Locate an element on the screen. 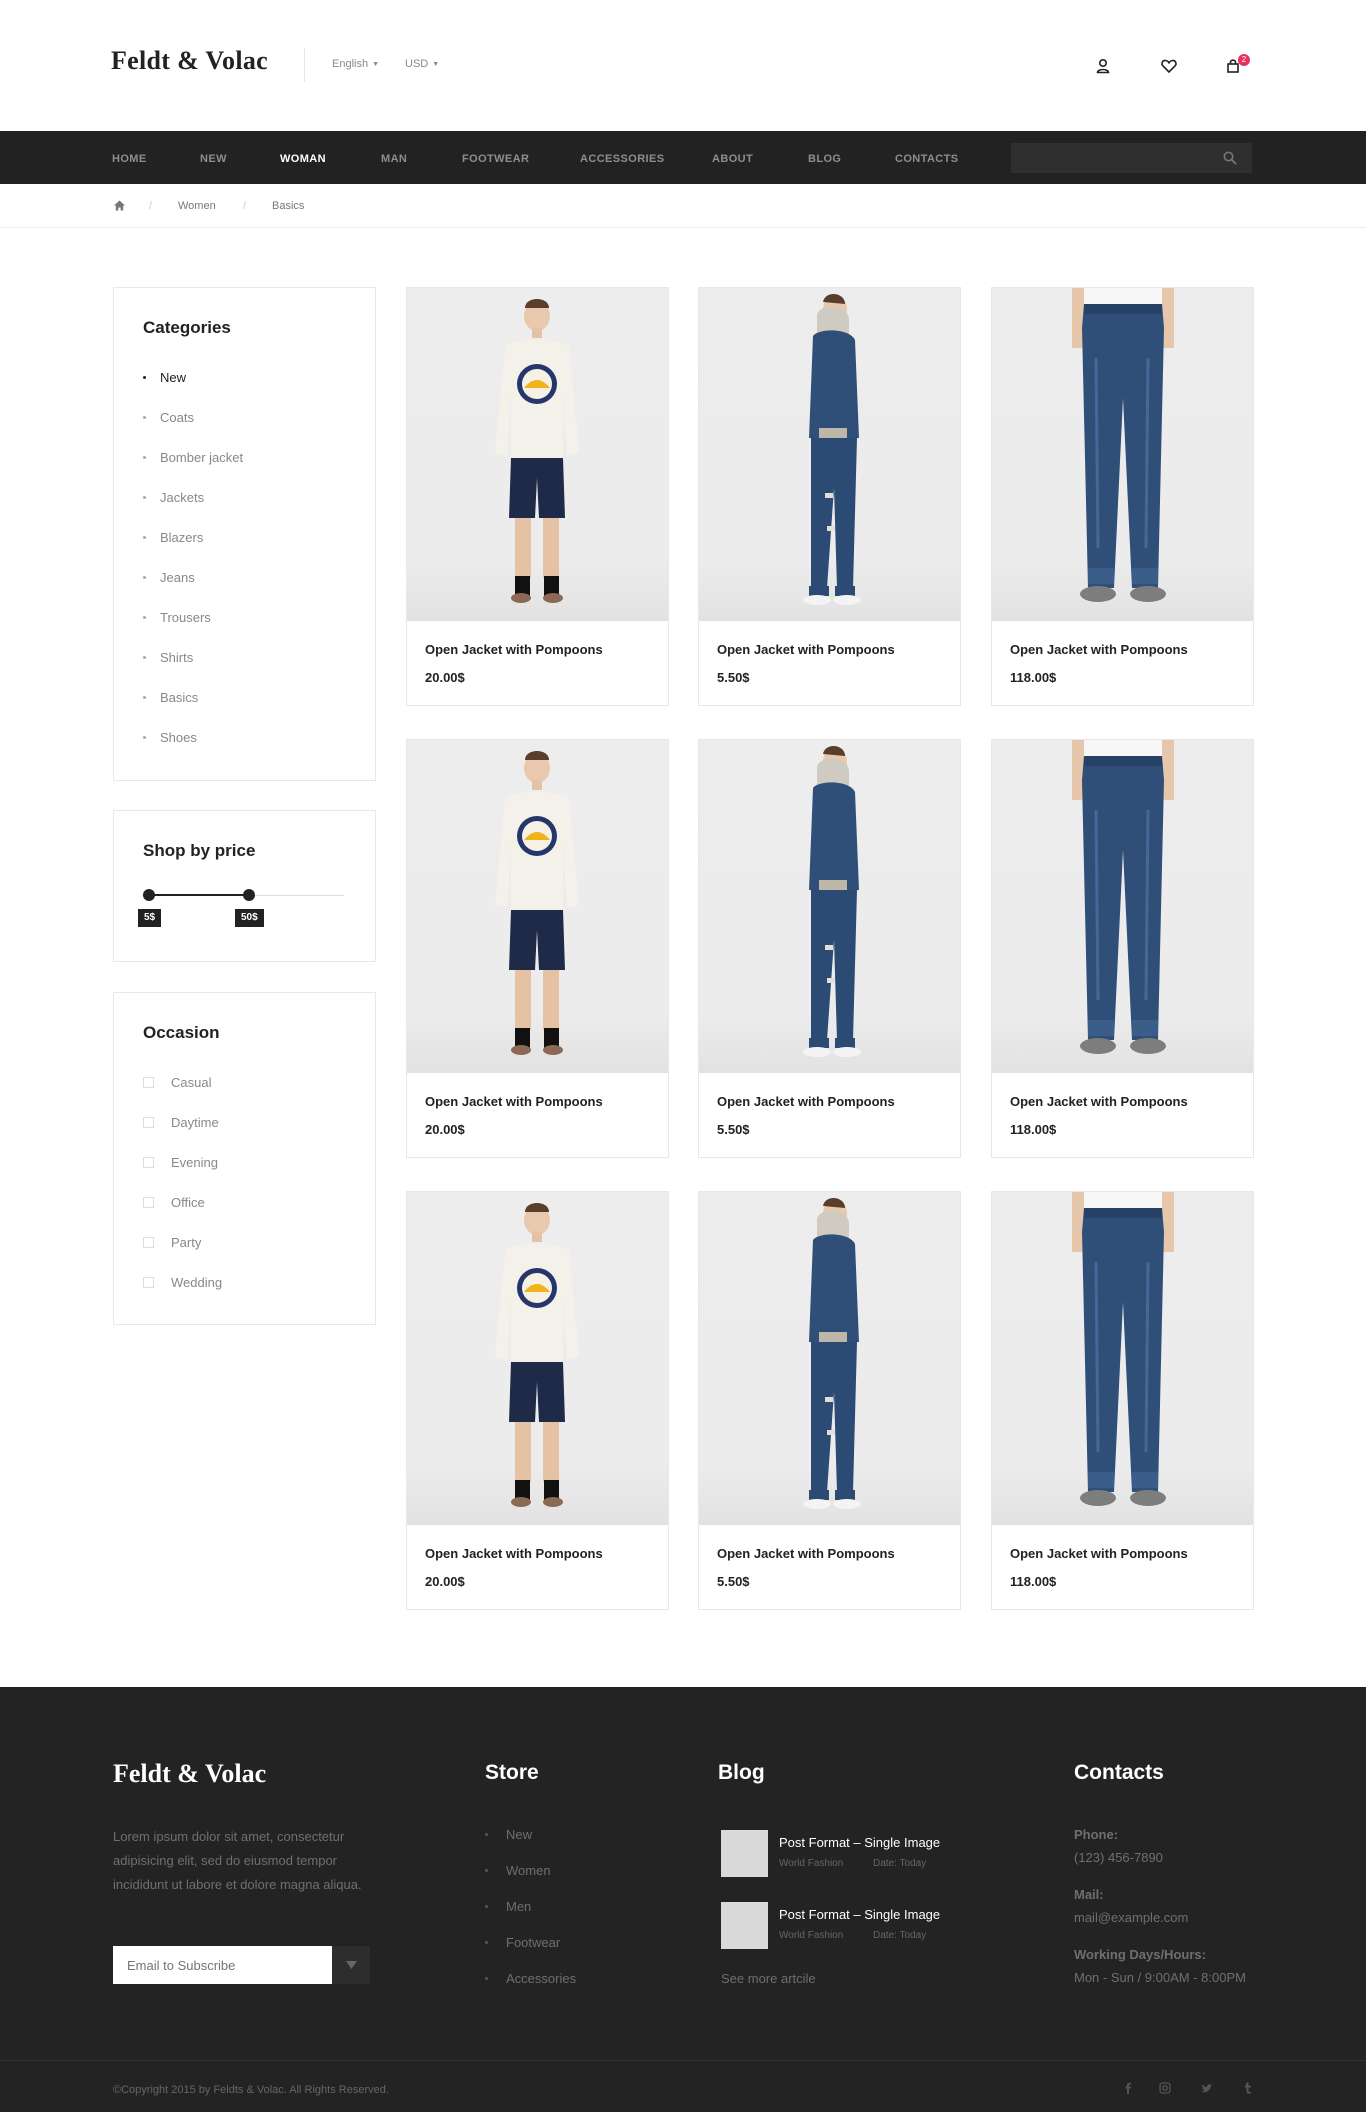 The height and width of the screenshot is (2112, 1366). subscribe-email-input is located at coordinates (222, 1965).